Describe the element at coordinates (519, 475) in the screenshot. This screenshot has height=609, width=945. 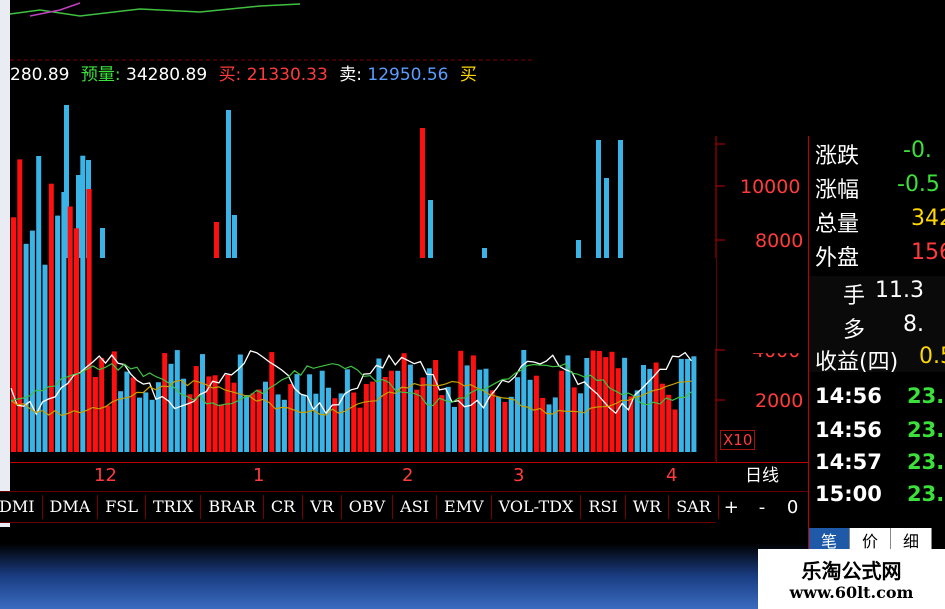
I see `axis-label-3: 3` at that location.